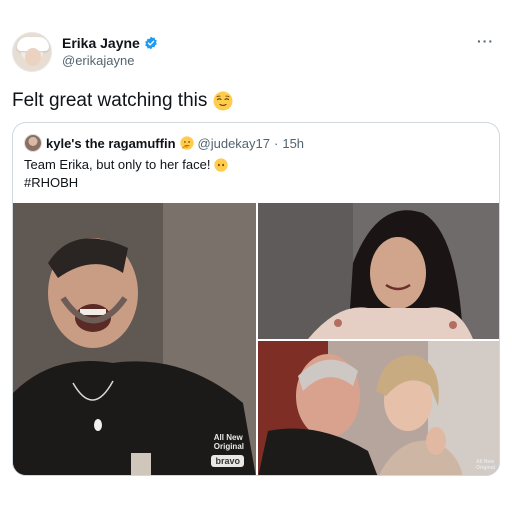 This screenshot has height=512, width=512. I want to click on media-watermark: All New Original, so click(229, 442).